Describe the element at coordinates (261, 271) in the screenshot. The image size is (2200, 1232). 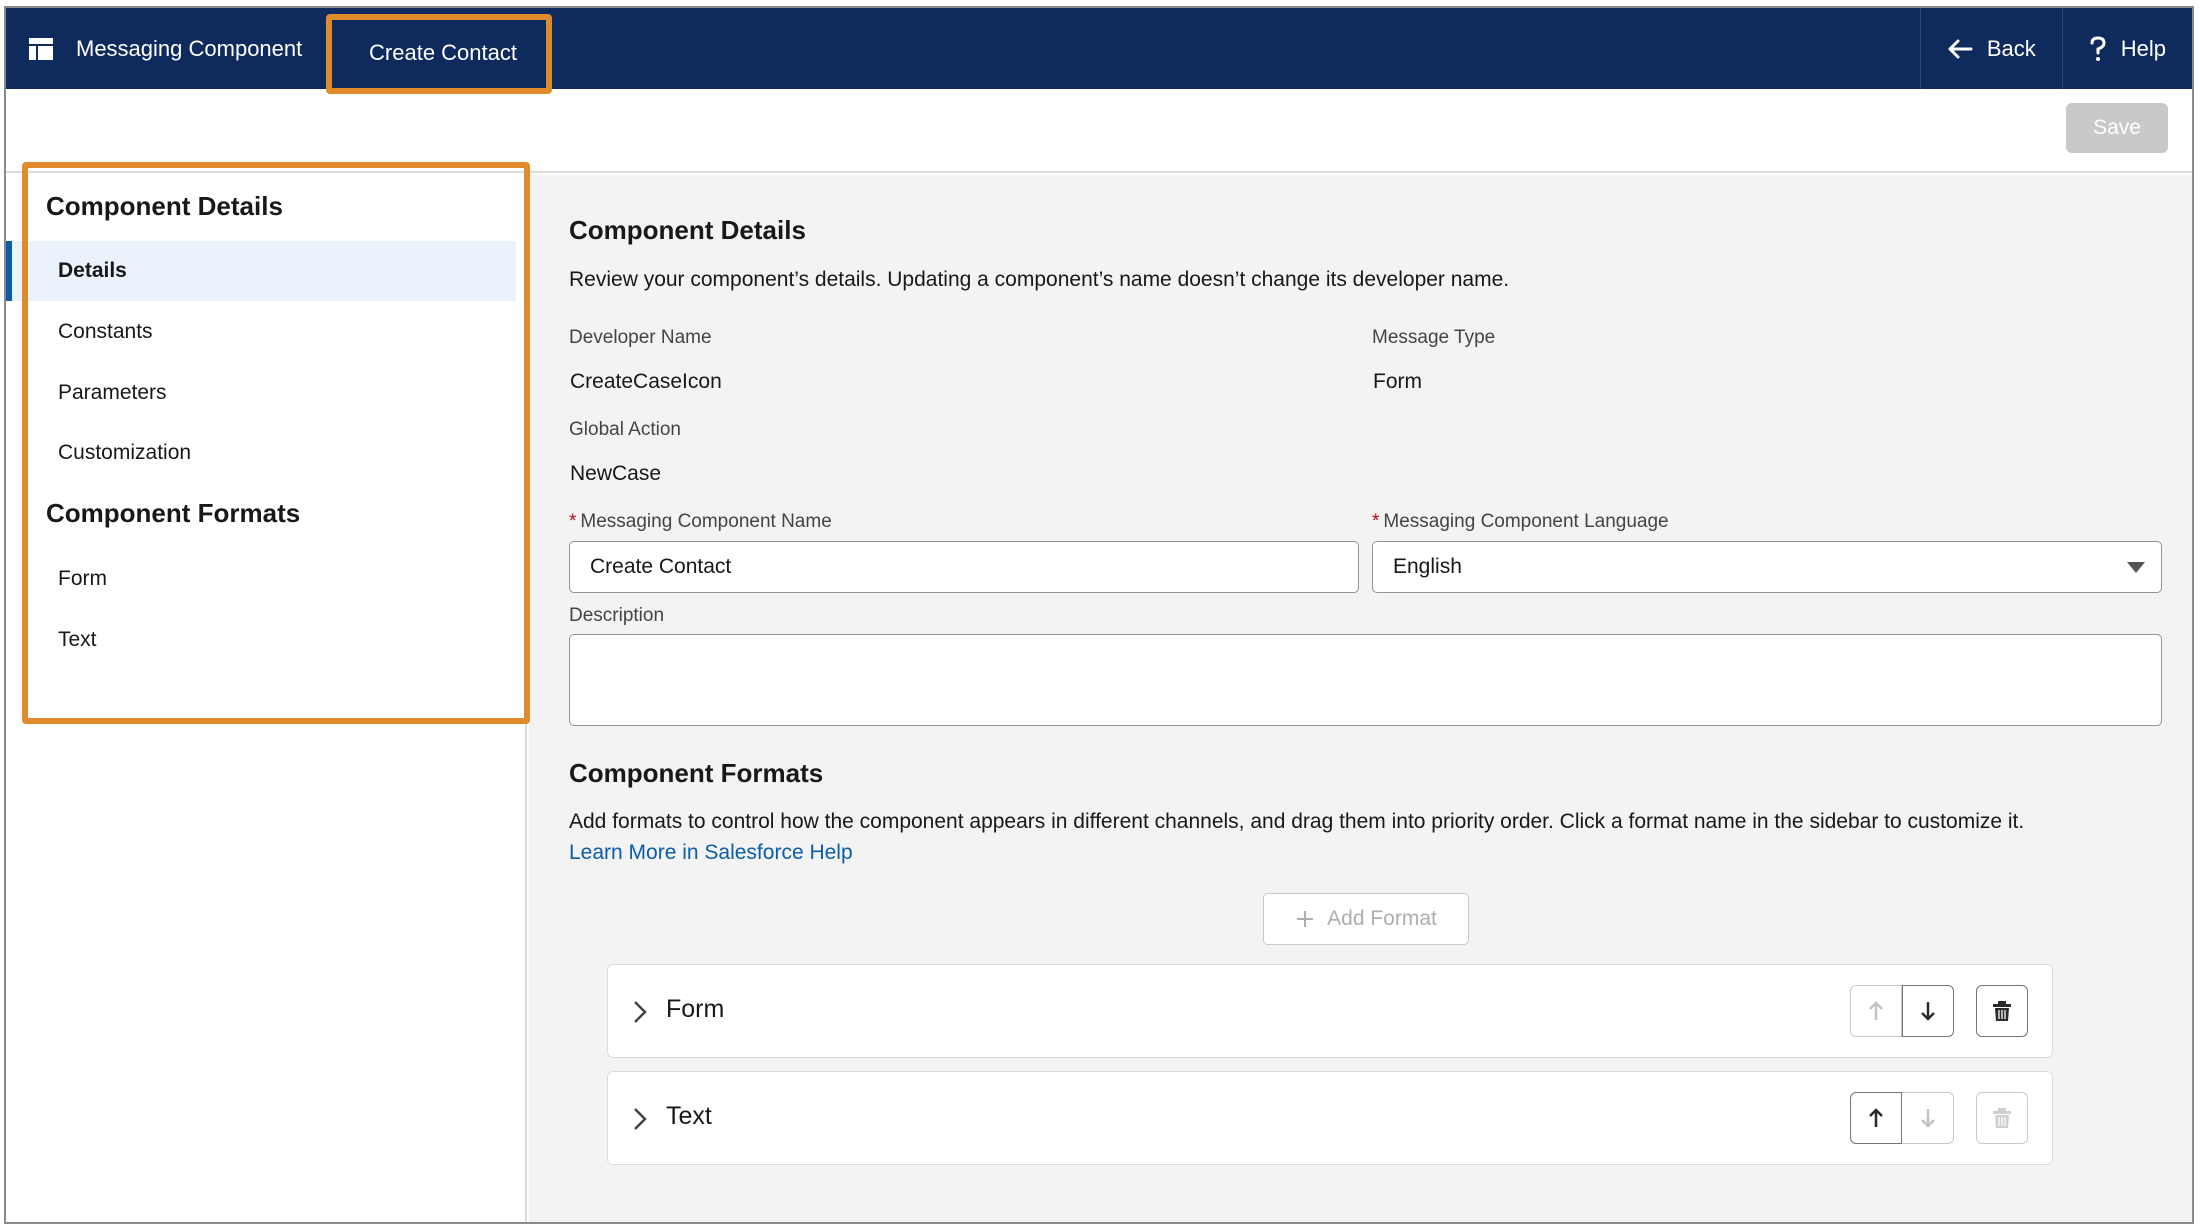
I see `sidebar-item-details: Details` at that location.